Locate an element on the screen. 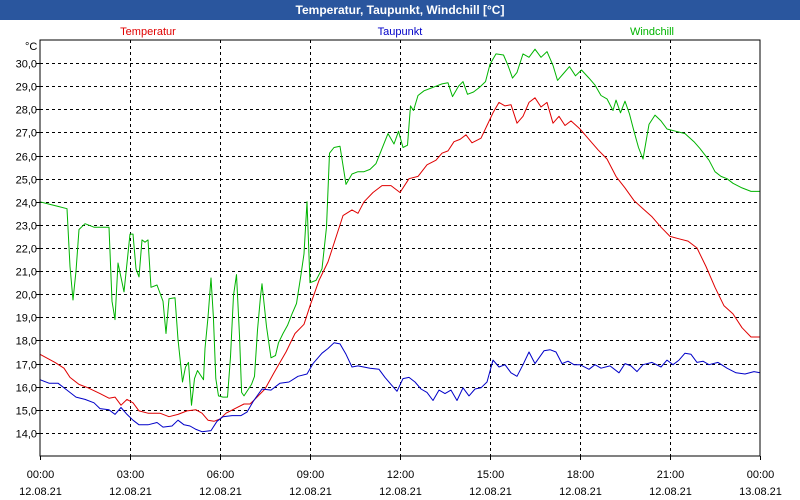 The height and width of the screenshot is (500, 800). y-tick-label: 20,0 is located at coordinates (26, 296).